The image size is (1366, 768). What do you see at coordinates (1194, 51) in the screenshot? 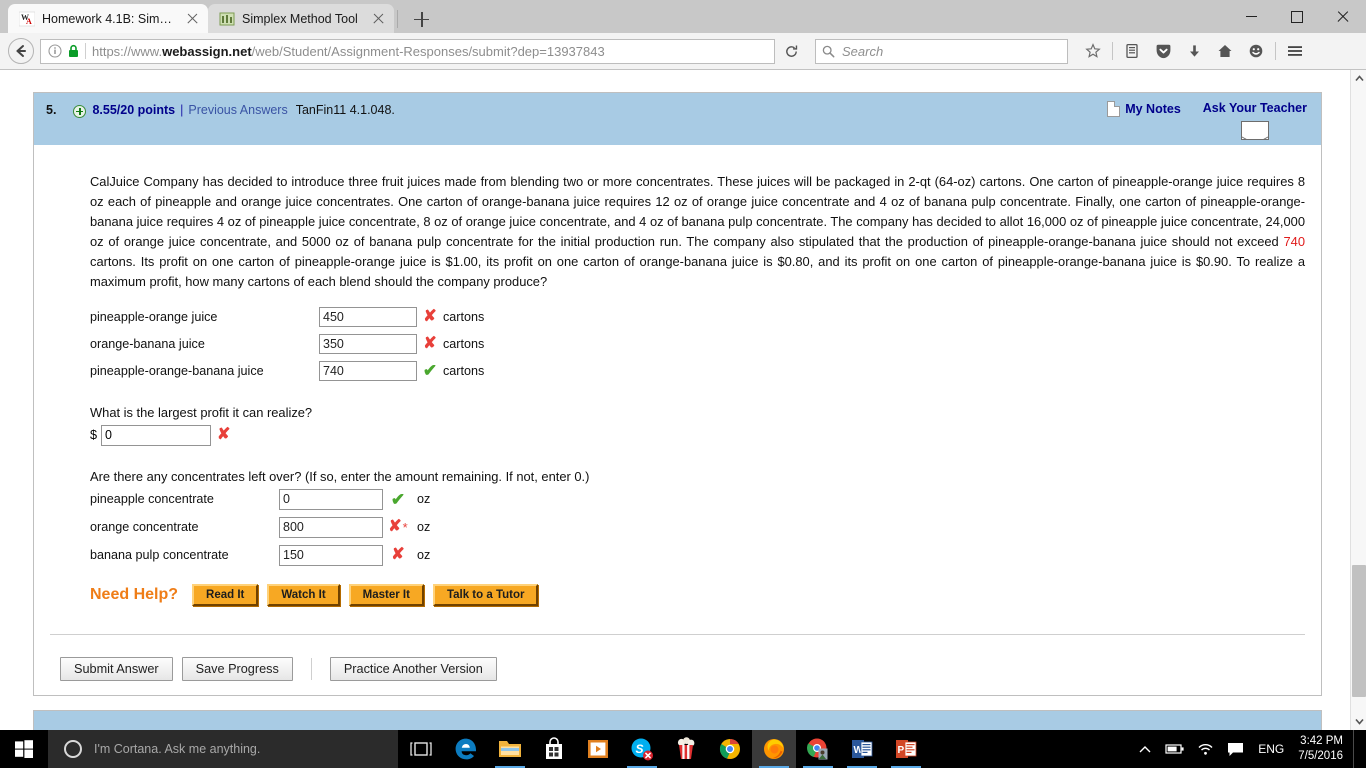
I see `download-icon` at bounding box center [1194, 51].